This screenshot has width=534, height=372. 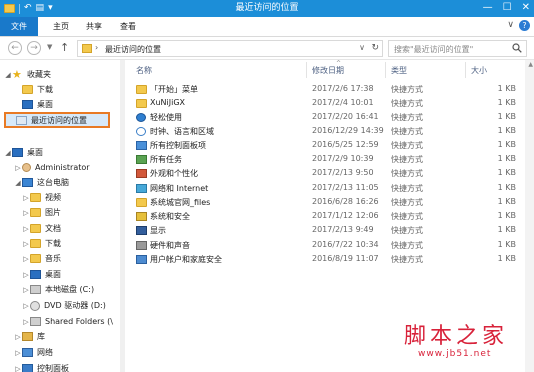 I want to click on file-row: 轻松使用 2017/2/20 16:41 快捷方式 1 KB, so click(x=330, y=117).